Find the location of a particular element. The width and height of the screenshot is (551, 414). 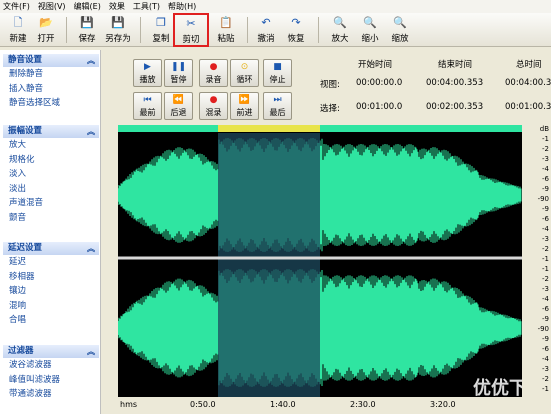

sidebar-item: 峰值叫滤波器 is located at coordinates (51, 380).